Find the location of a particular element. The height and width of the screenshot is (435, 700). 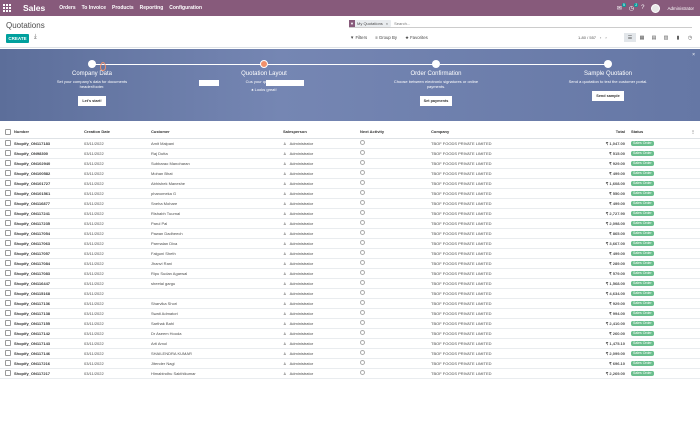

set-payments-button: Set payments is located at coordinates (436, 101).